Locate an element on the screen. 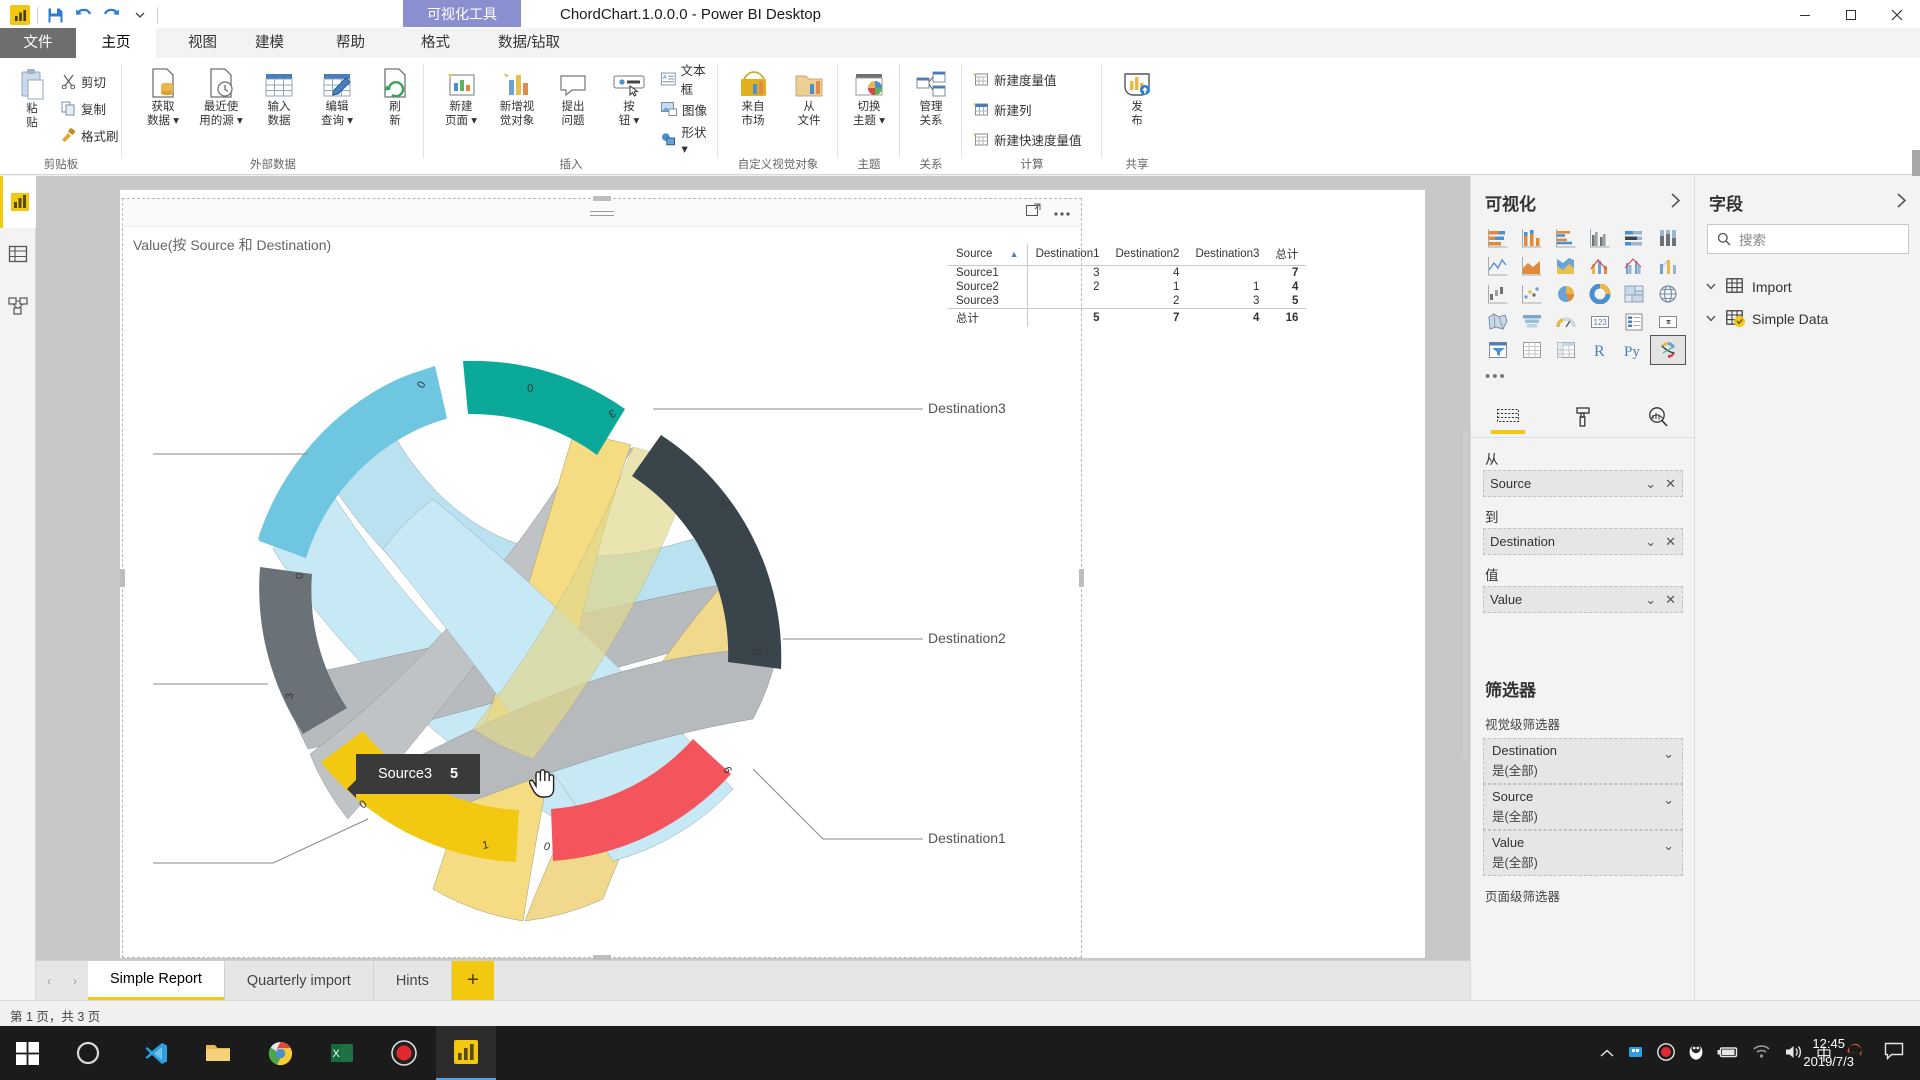  paste-button: 粘 贴 is located at coordinates (32, 99).